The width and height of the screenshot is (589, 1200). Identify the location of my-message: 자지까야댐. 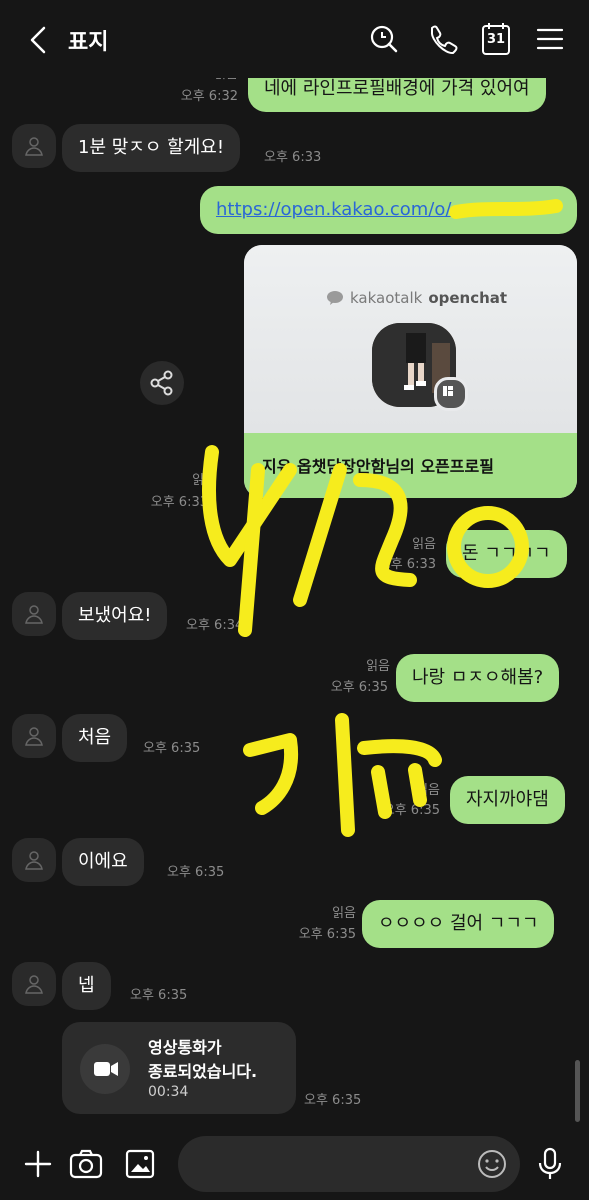
(507, 800).